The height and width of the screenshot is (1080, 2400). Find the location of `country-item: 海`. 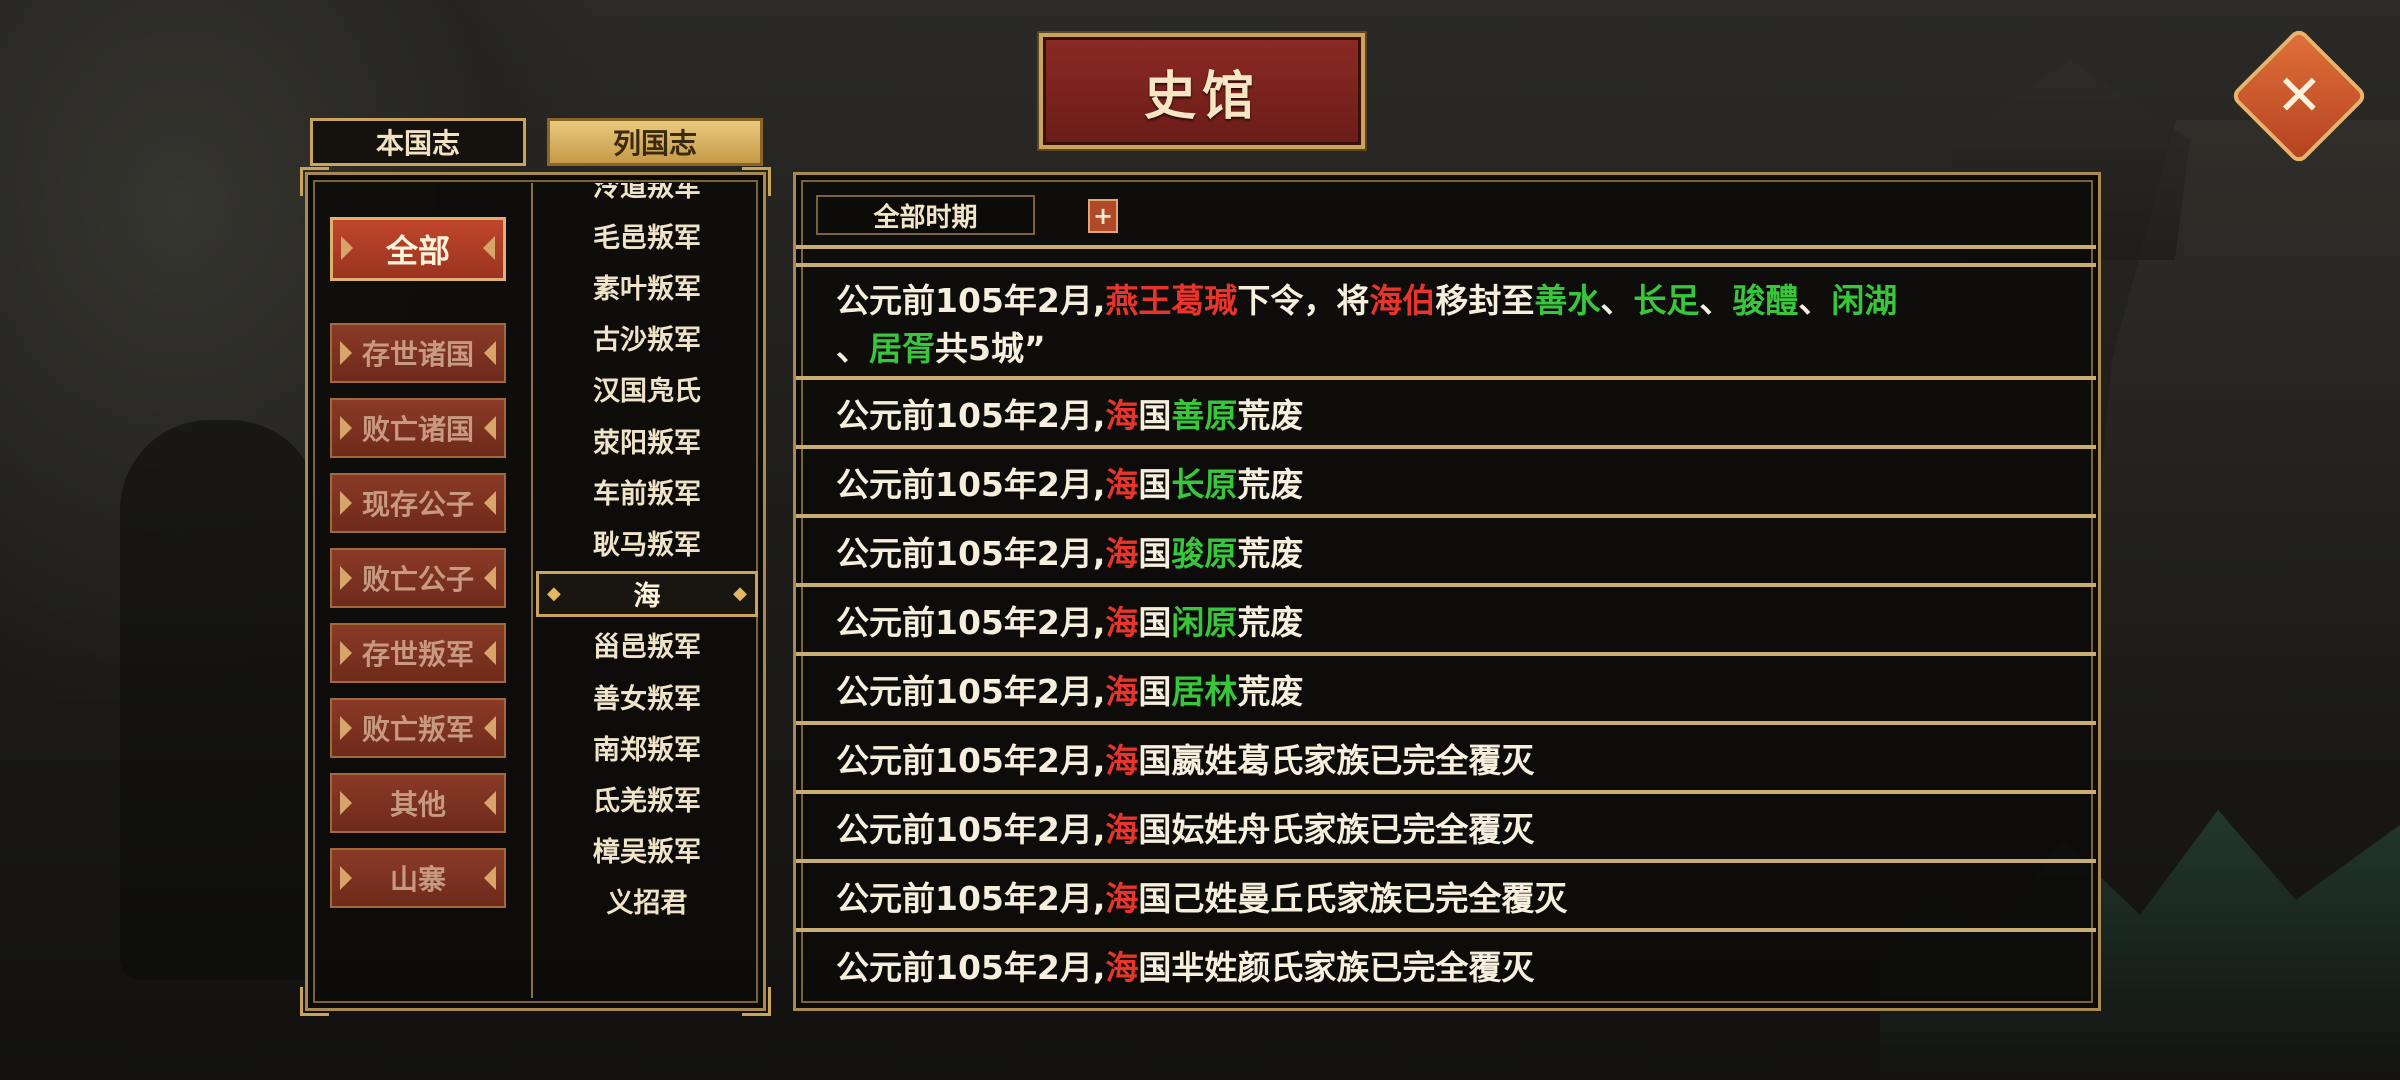

country-item: 海 is located at coordinates (647, 593).